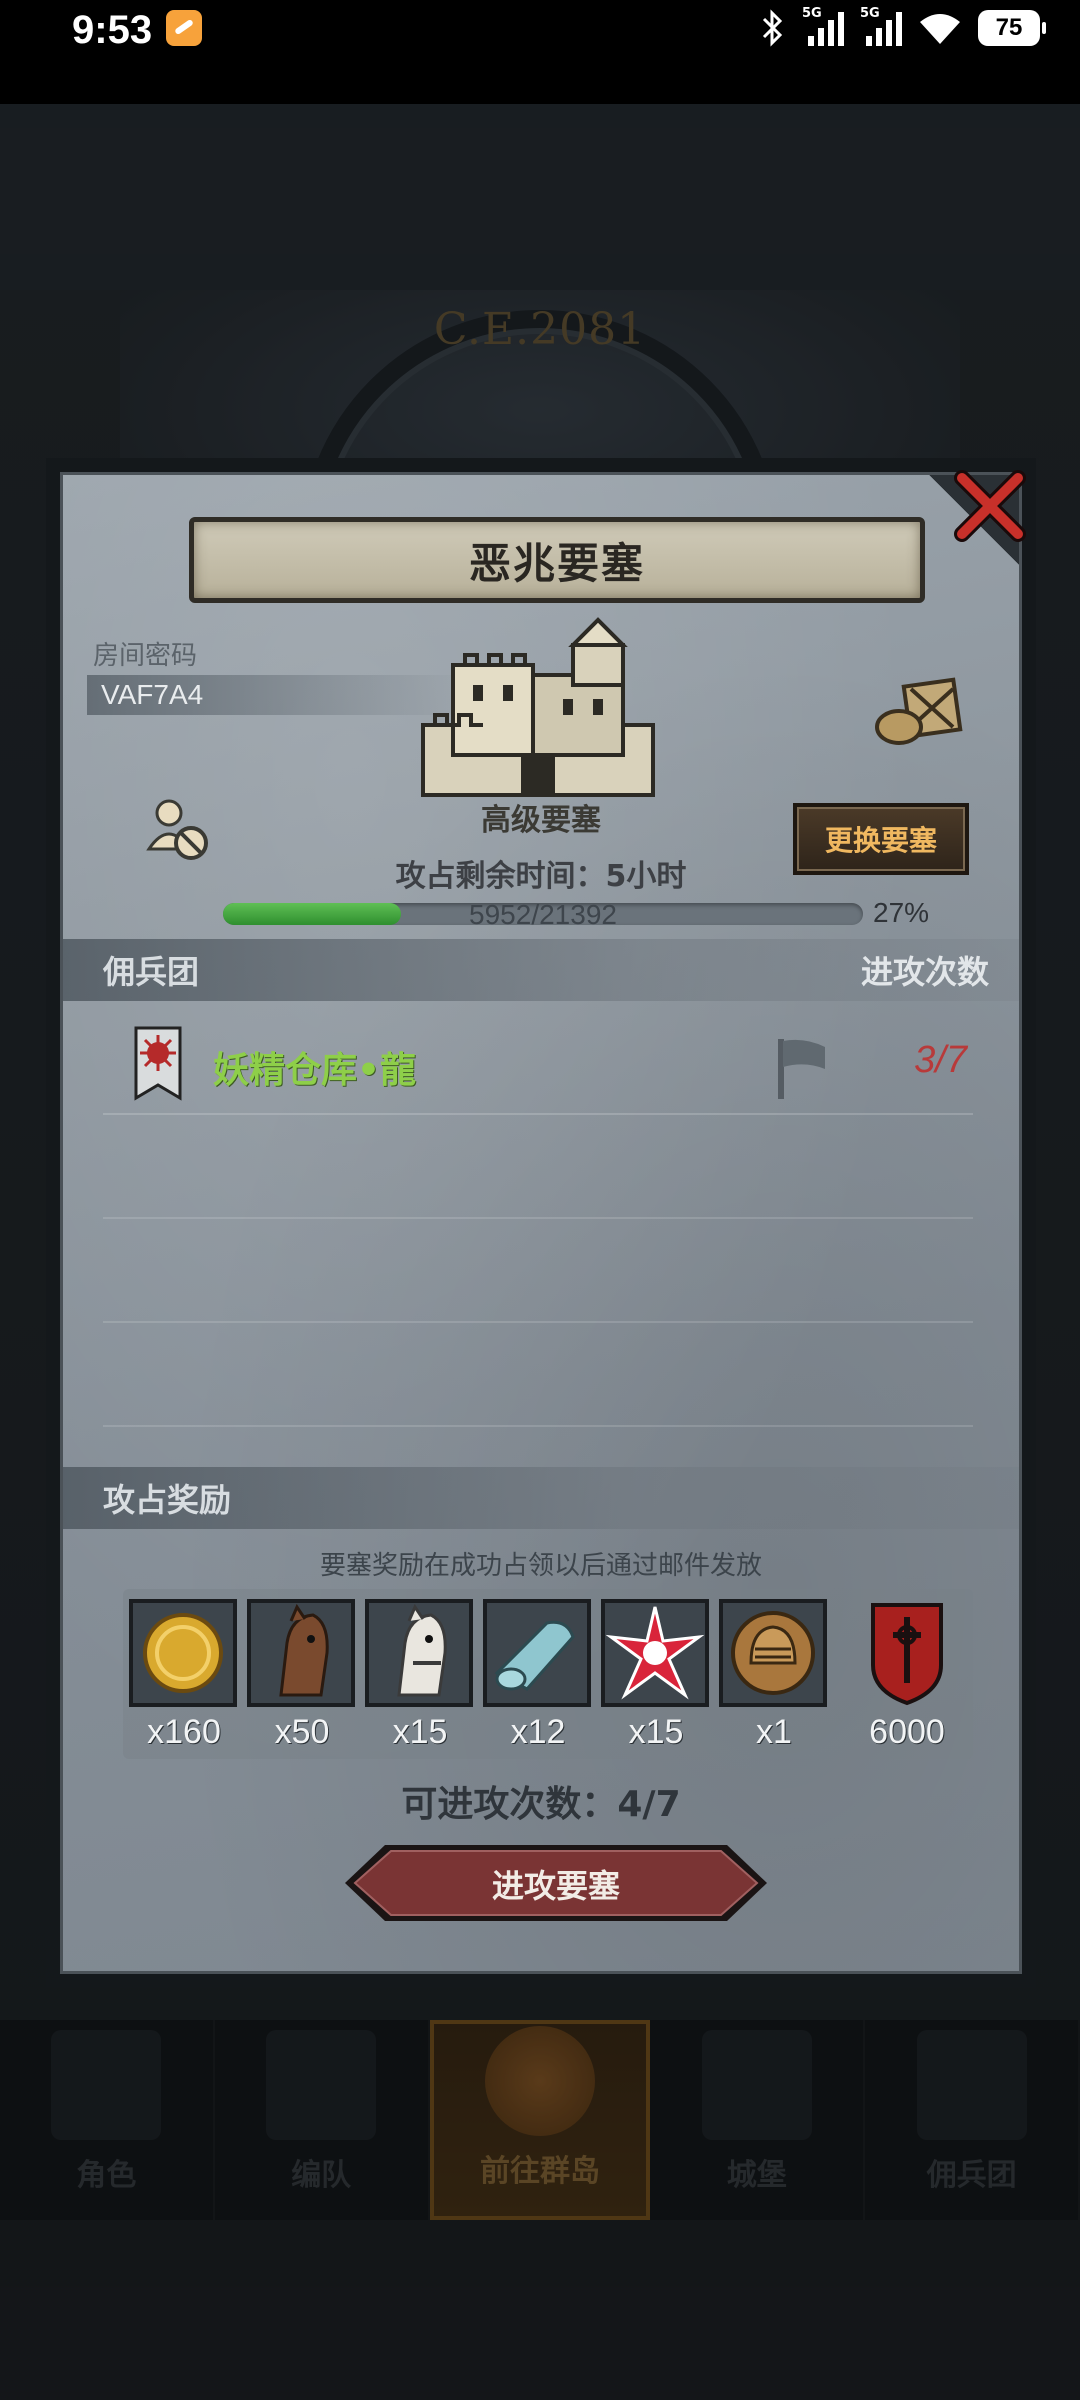  I want to click on status-time: 9:53, so click(112, 30).